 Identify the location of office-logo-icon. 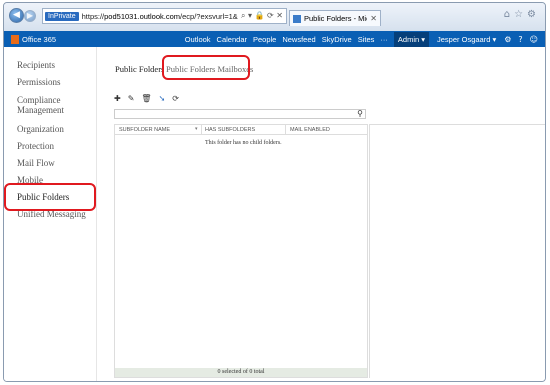
(15, 39).